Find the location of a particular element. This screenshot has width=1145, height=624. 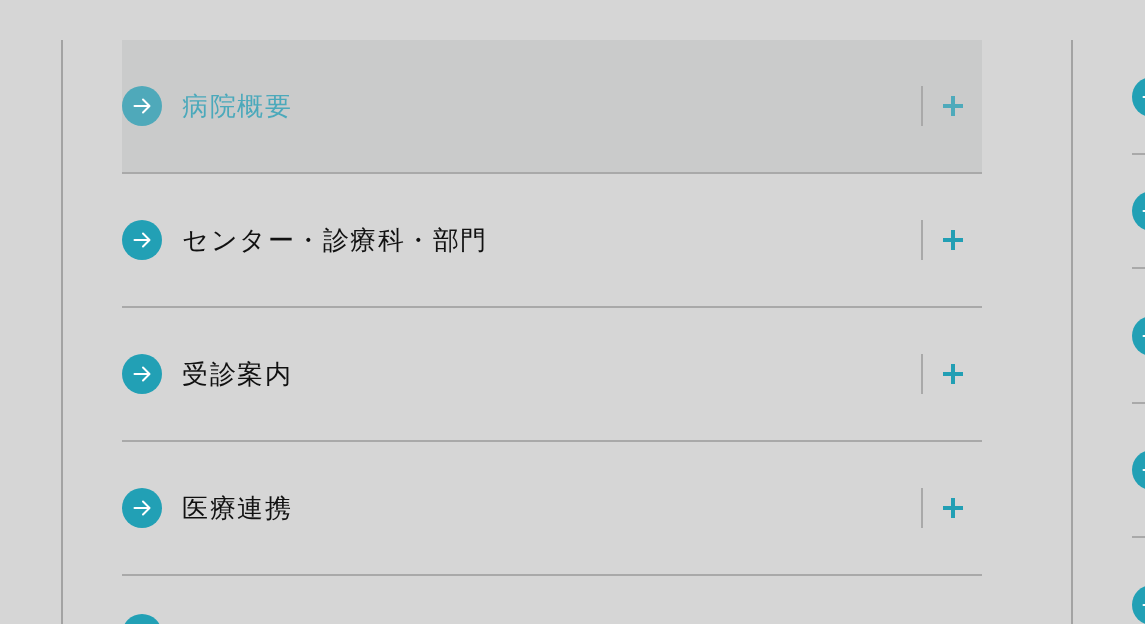

menu-link: センター・診療科・部門 is located at coordinates (521, 240).